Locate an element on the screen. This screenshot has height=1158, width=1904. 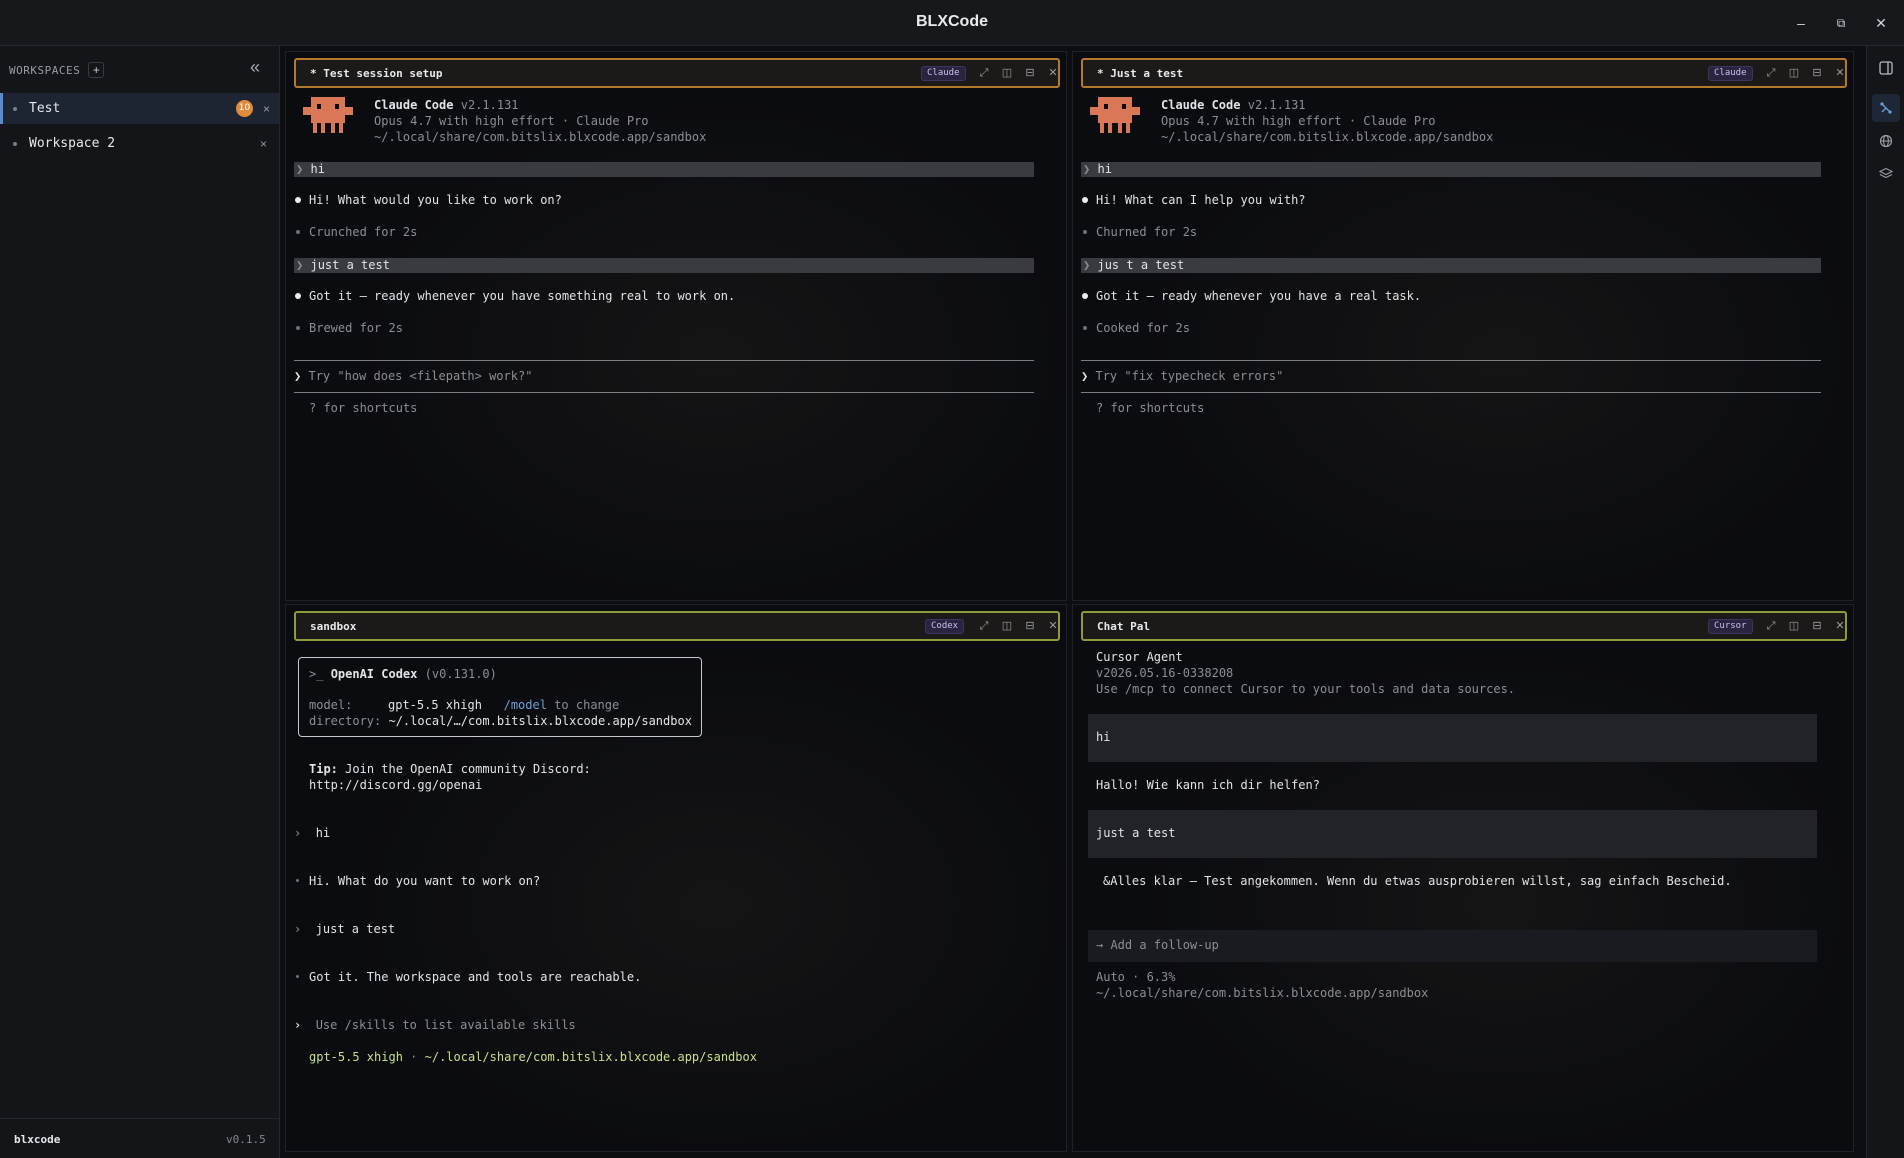
panel-toggle-icon is located at coordinates (1886, 68).